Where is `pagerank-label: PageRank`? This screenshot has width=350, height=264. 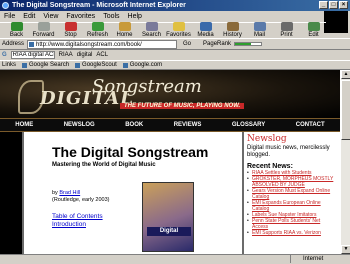 pagerank-label: PageRank is located at coordinates (217, 44).